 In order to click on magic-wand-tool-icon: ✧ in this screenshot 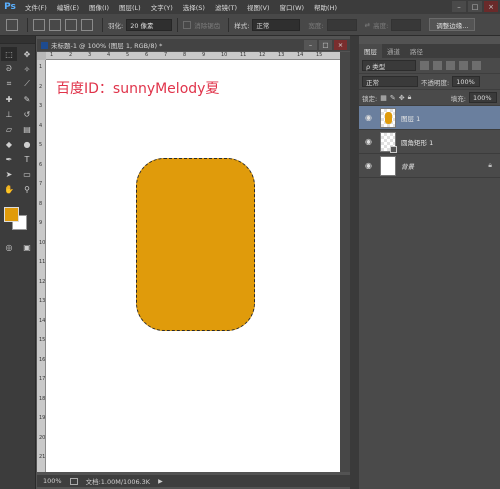, I will do `click(27, 69)`.